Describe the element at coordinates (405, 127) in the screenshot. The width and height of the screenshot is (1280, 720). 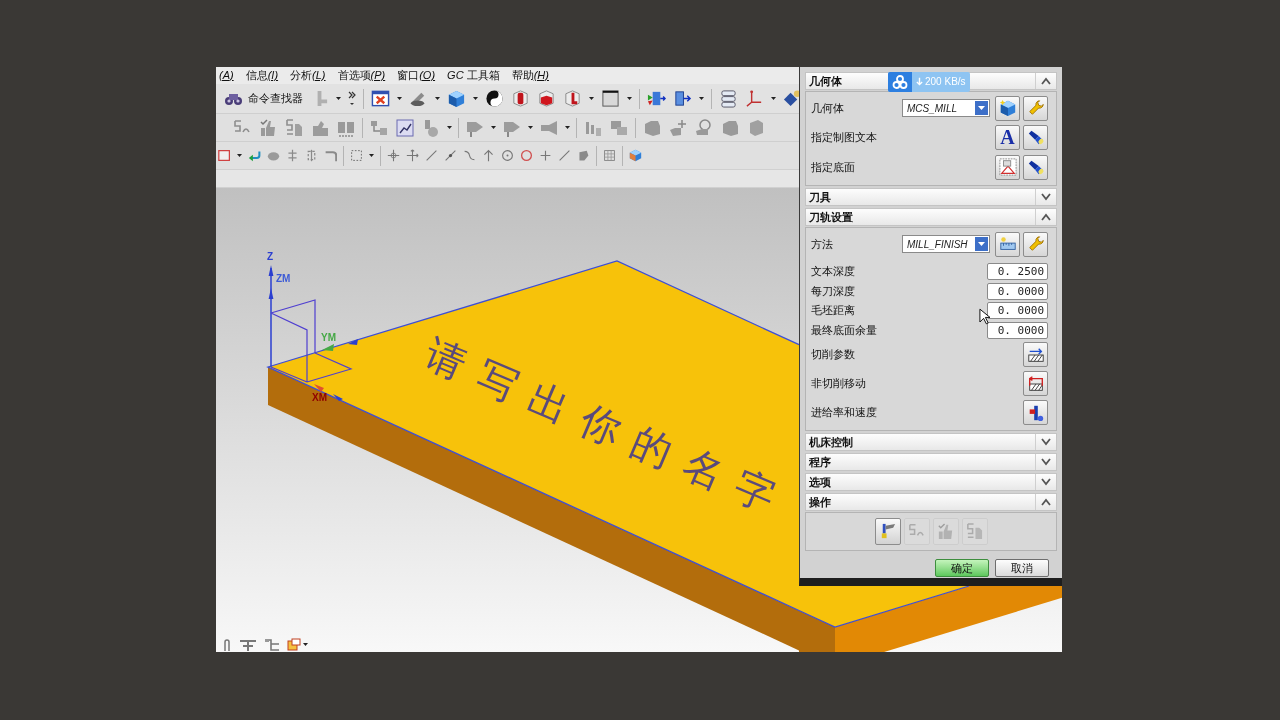
I see `chart-icon` at that location.